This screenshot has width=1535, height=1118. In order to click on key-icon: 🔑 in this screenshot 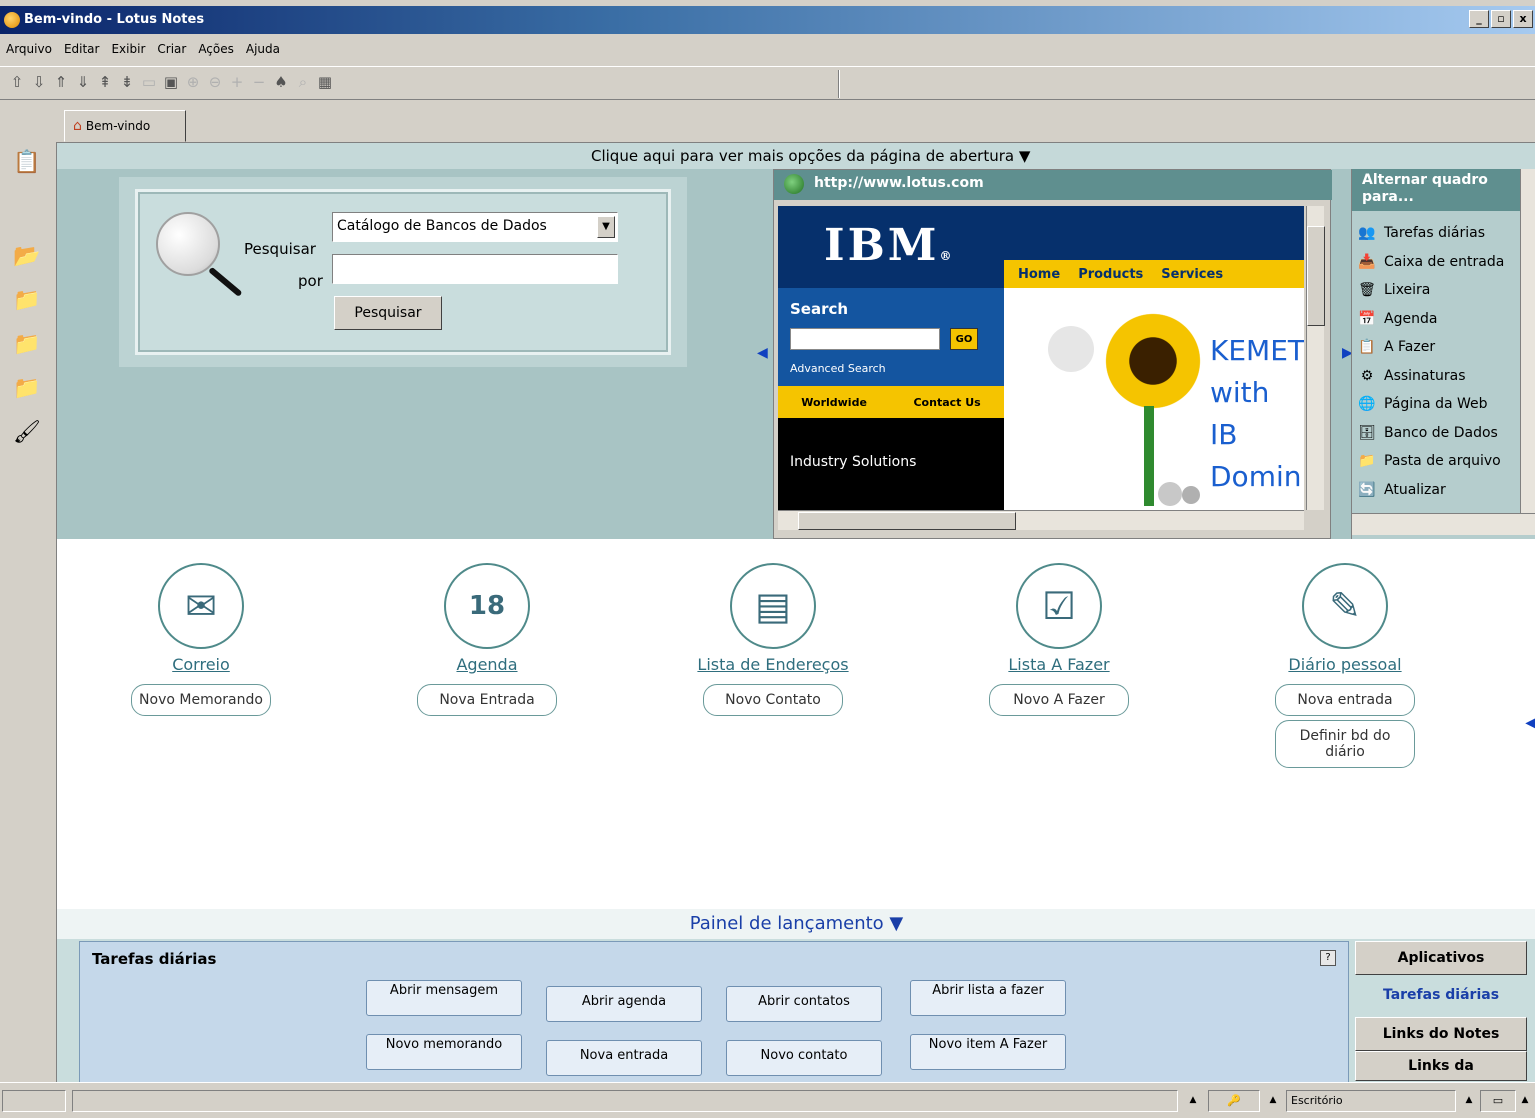, I will do `click(1234, 1101)`.